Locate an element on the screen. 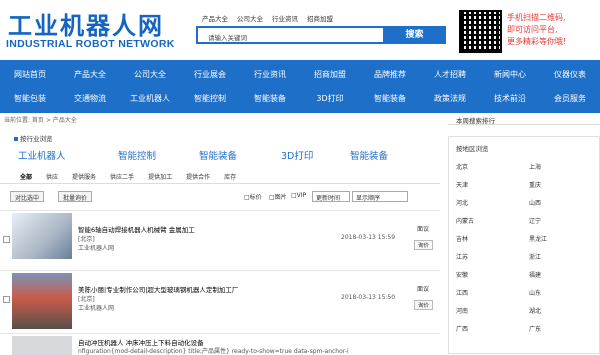 The width and height of the screenshot is (600, 355). region-link: 吉林 is located at coordinates (462, 238).